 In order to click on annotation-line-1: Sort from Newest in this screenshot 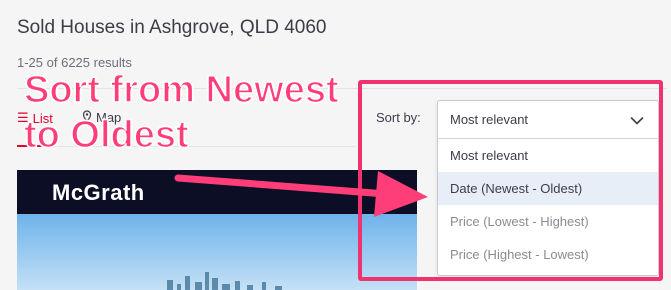, I will do `click(181, 90)`.